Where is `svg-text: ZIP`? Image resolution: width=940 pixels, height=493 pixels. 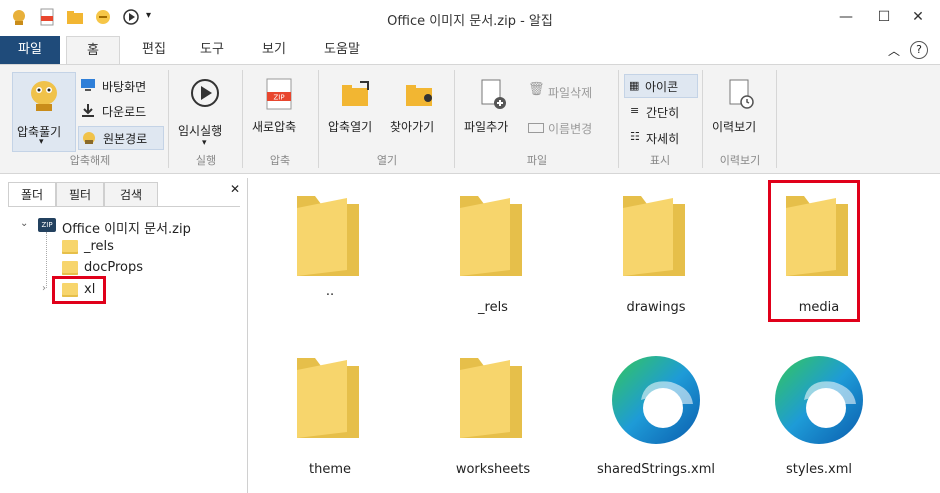
svg-text: ZIP is located at coordinates (278, 98).